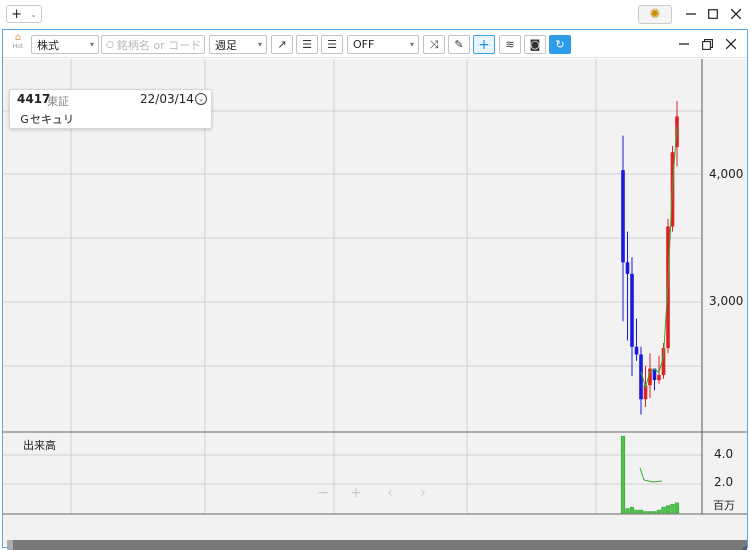  Describe the element at coordinates (167, 99) in the screenshot. I see `chart-date: 22/03/14` at that location.